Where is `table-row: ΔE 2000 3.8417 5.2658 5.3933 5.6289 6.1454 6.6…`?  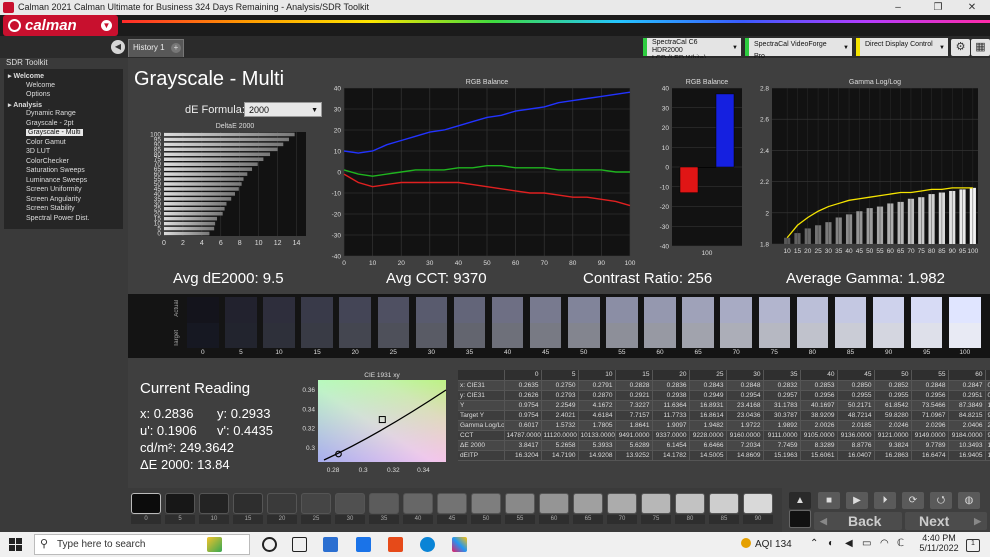
table-row: ΔE 2000 3.8417 5.2658 5.3933 5.6289 6.1454 6.6… is located at coordinates (724, 445).